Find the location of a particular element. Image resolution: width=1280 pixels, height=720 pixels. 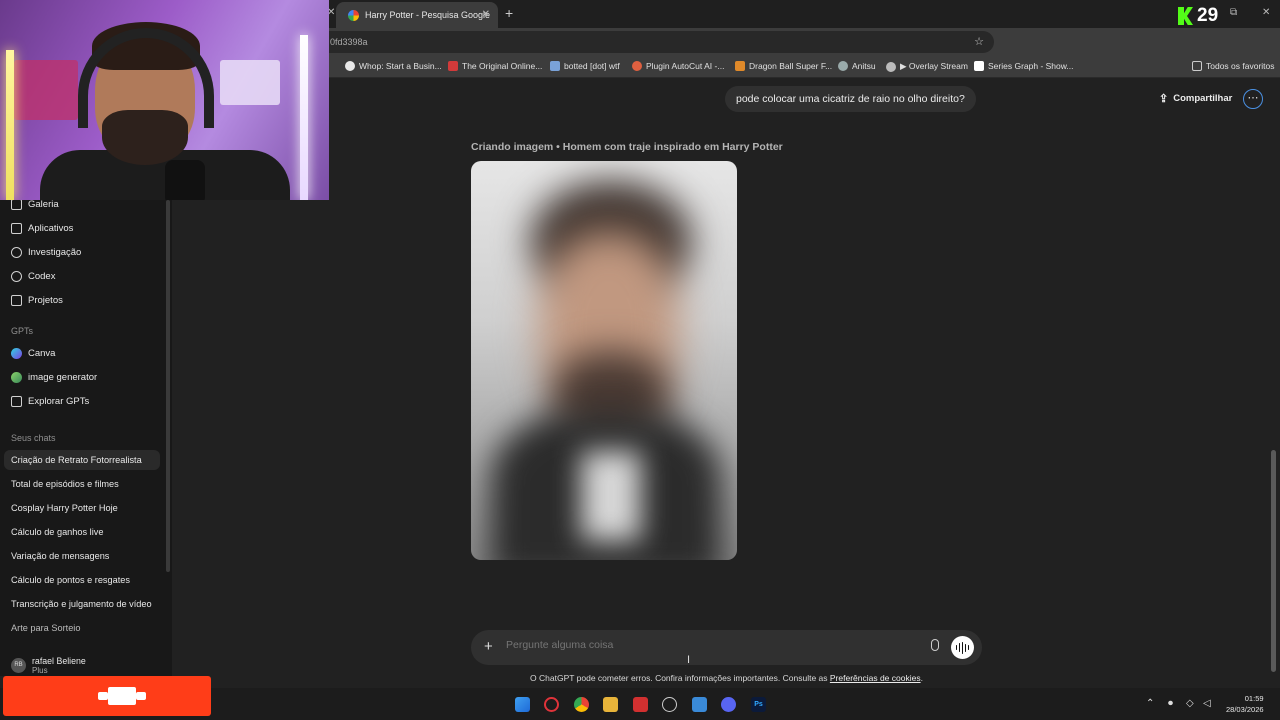

sidebar-item-image-generator: image generator is located at coordinates (54, 377).